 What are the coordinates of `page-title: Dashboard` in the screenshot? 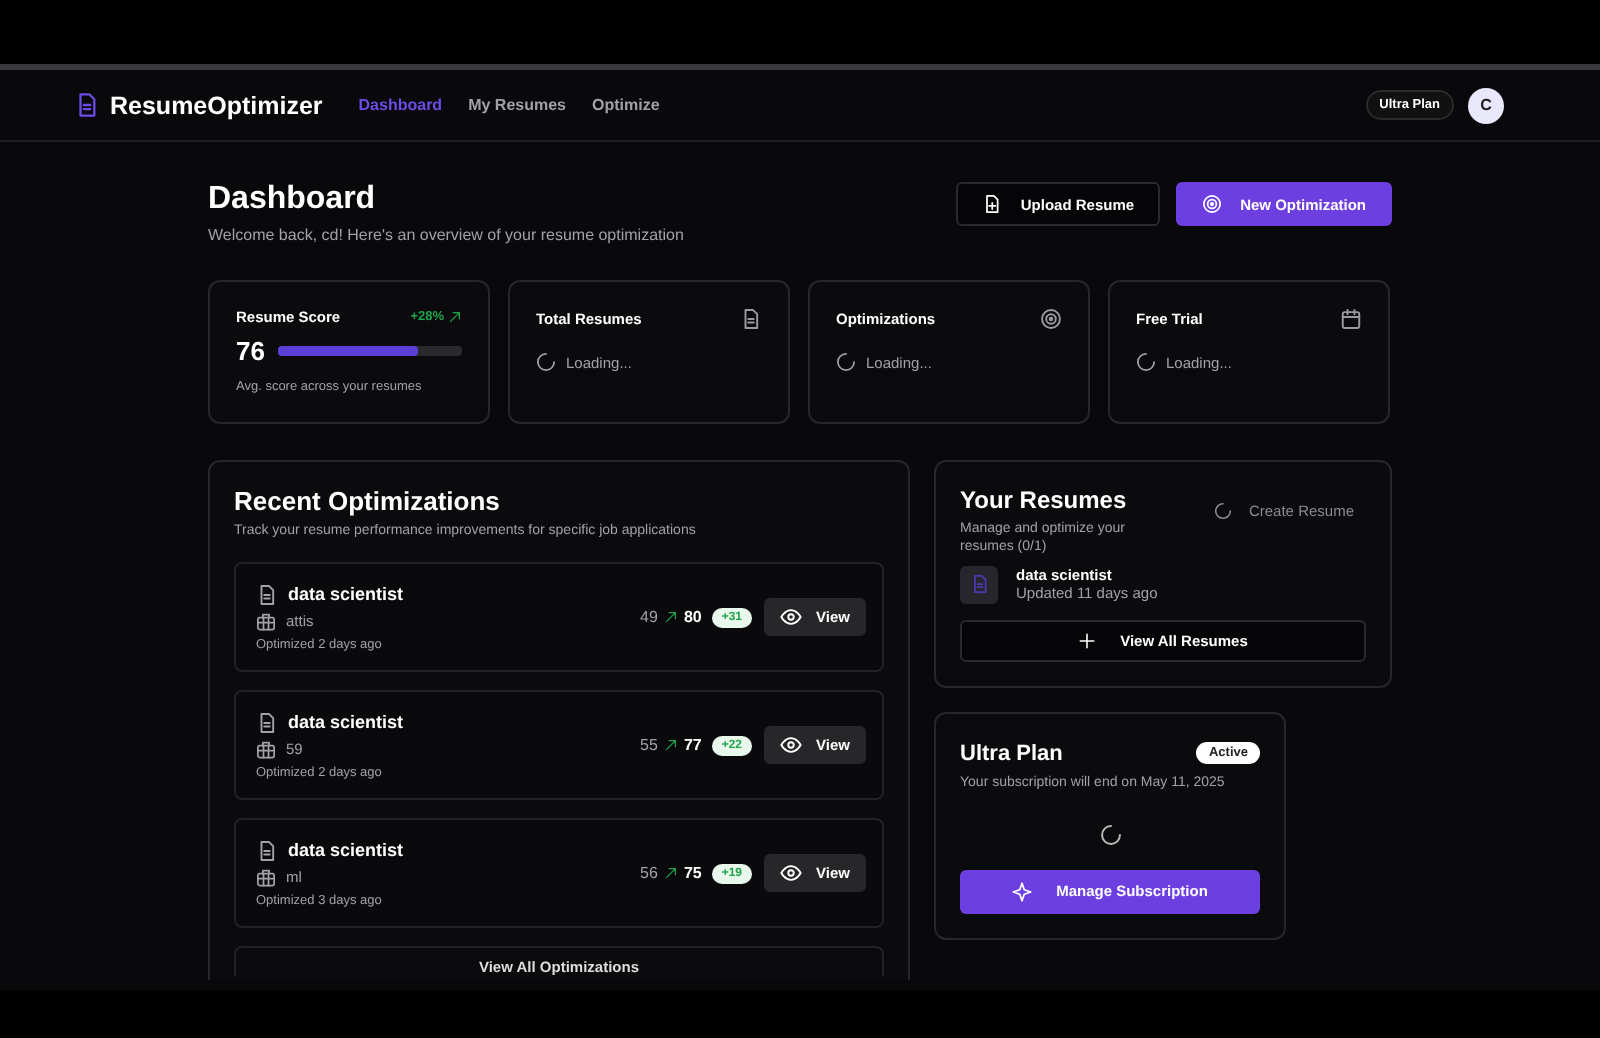 It's located at (293, 200).